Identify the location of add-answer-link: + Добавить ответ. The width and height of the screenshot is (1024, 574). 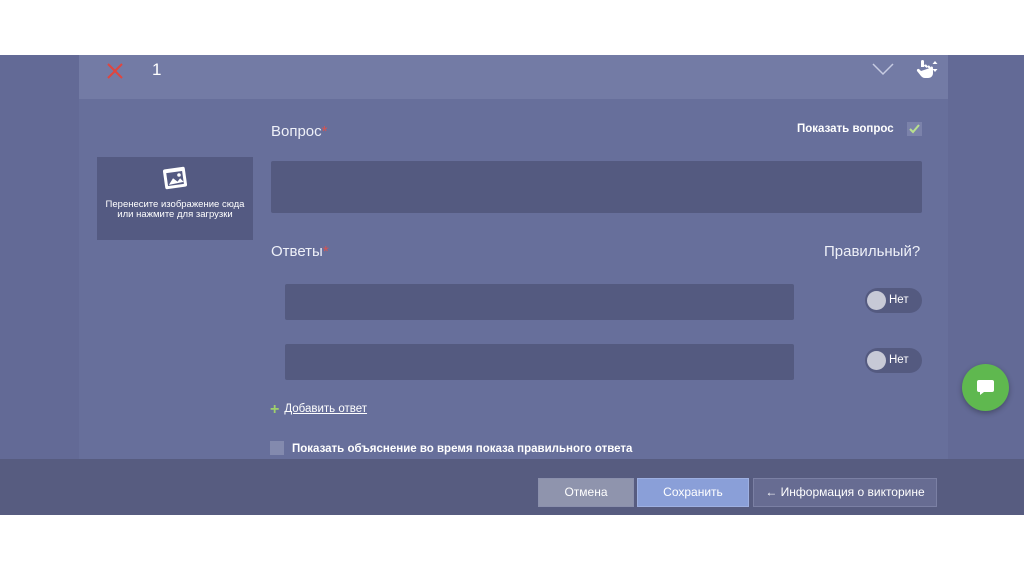
(318, 410).